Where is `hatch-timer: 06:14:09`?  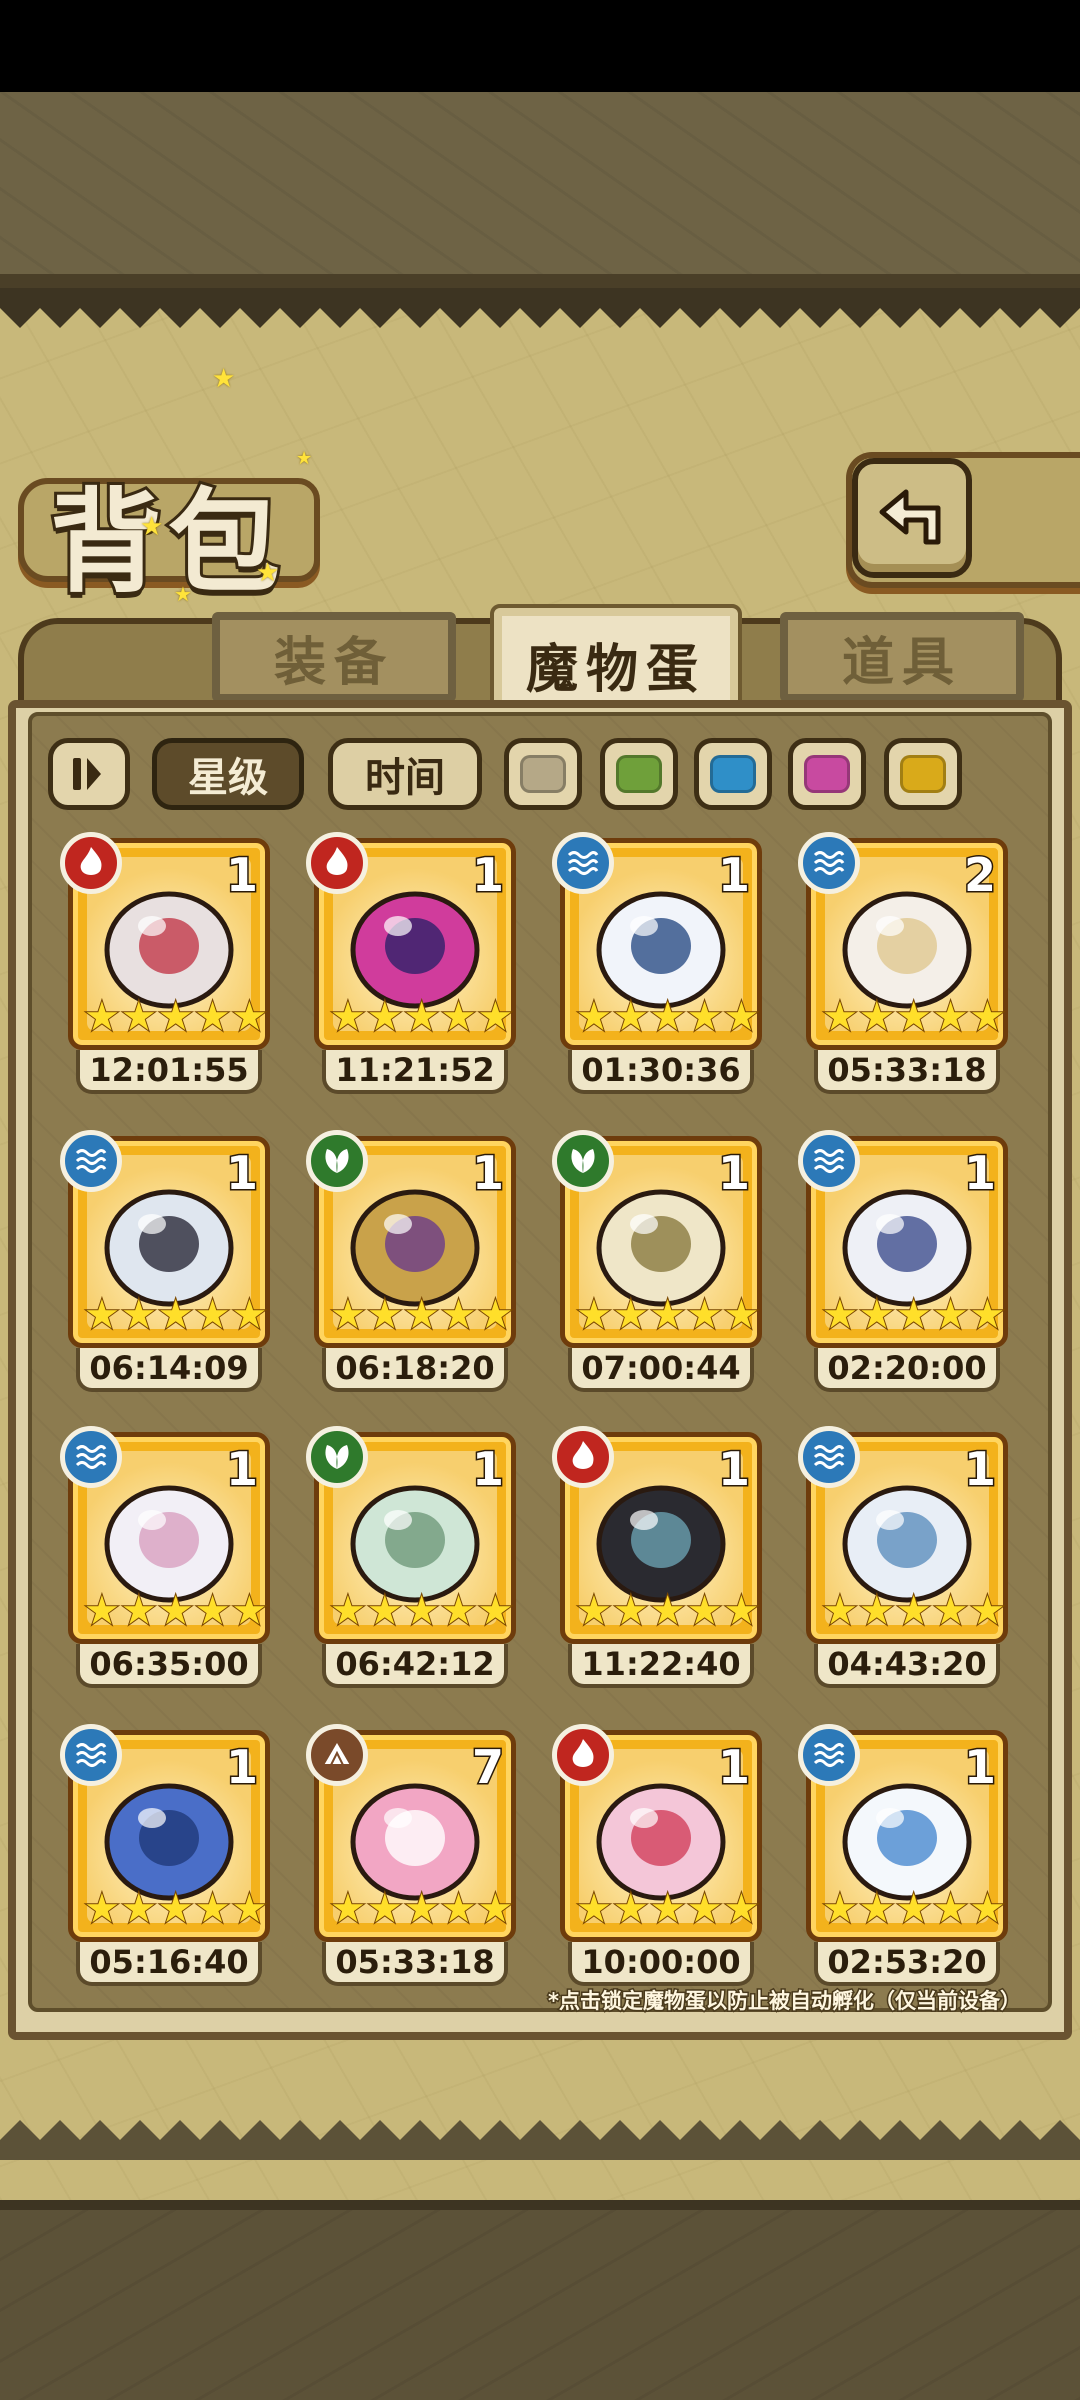 hatch-timer: 06:14:09 is located at coordinates (169, 1370).